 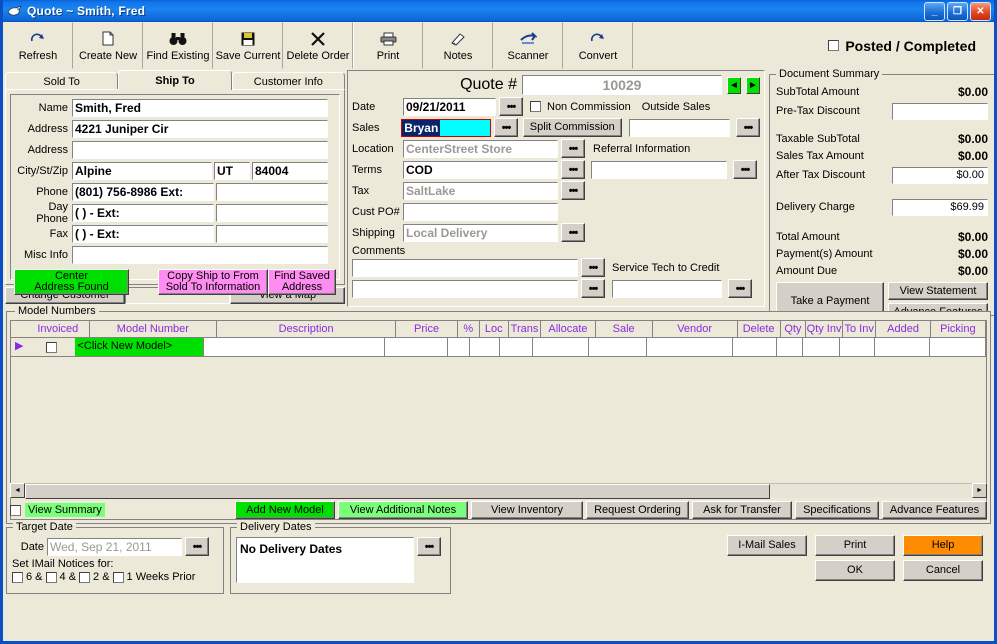 I want to click on delete-order-button: Delete Order, so click(x=318, y=45).